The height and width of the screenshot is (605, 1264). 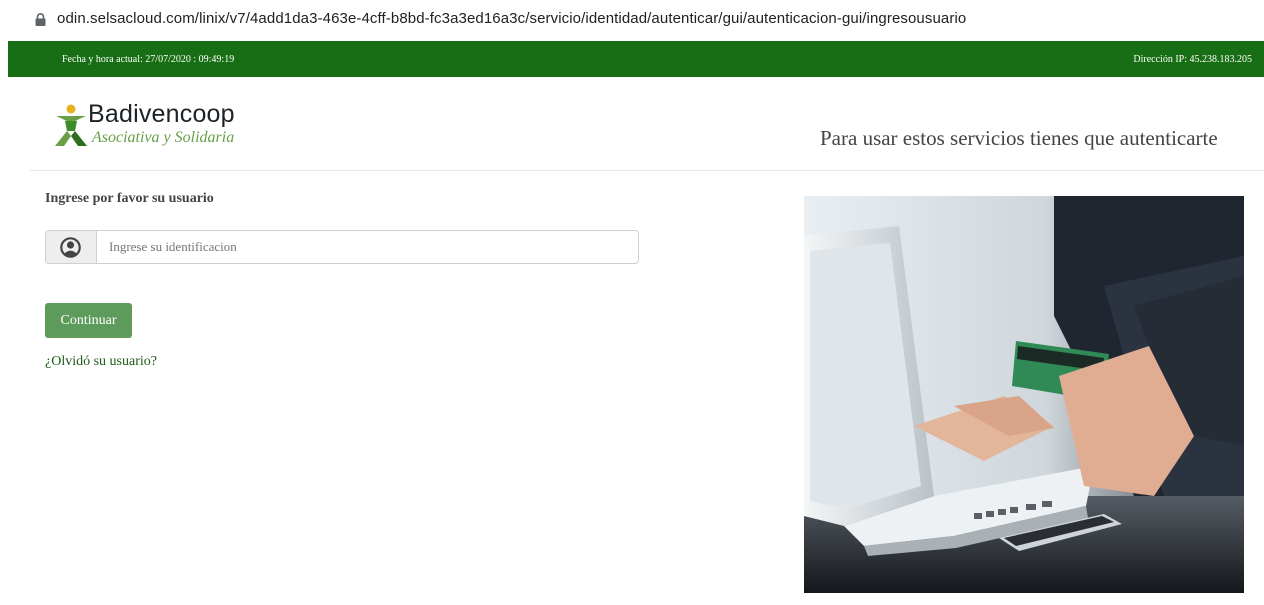 What do you see at coordinates (367, 247) in the screenshot?
I see `user-id-input` at bounding box center [367, 247].